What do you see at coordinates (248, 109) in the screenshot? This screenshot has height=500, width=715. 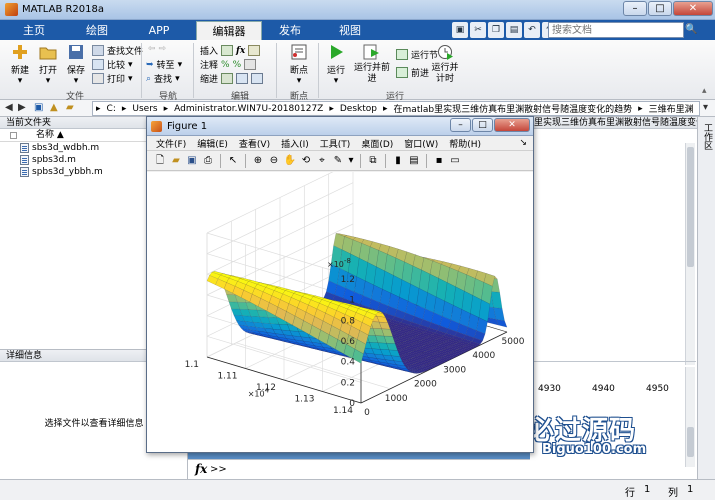 I see `path-segment: Administrator.WIN7U-20180127Z` at bounding box center [248, 109].